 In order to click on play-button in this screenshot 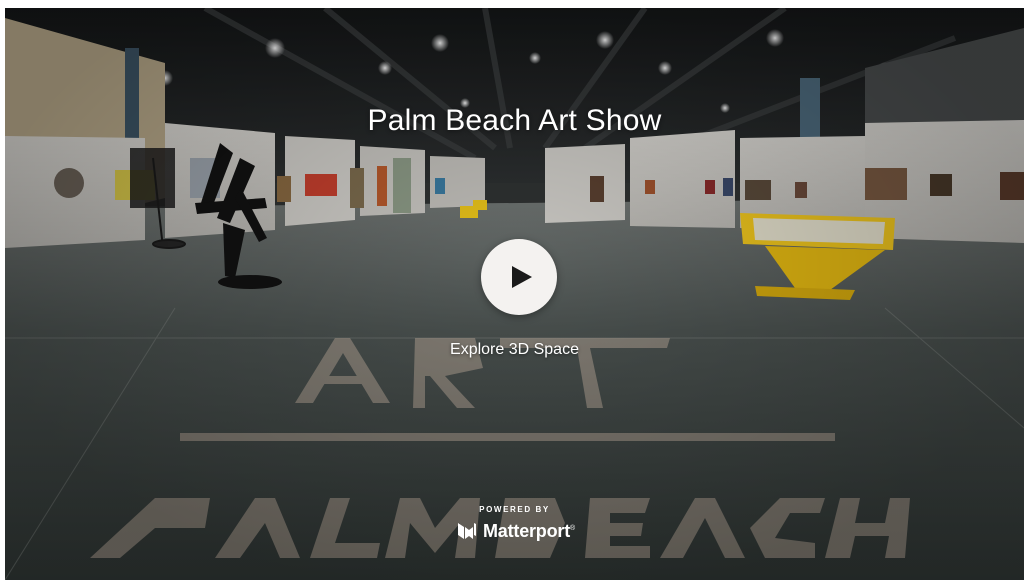, I will do `click(519, 277)`.